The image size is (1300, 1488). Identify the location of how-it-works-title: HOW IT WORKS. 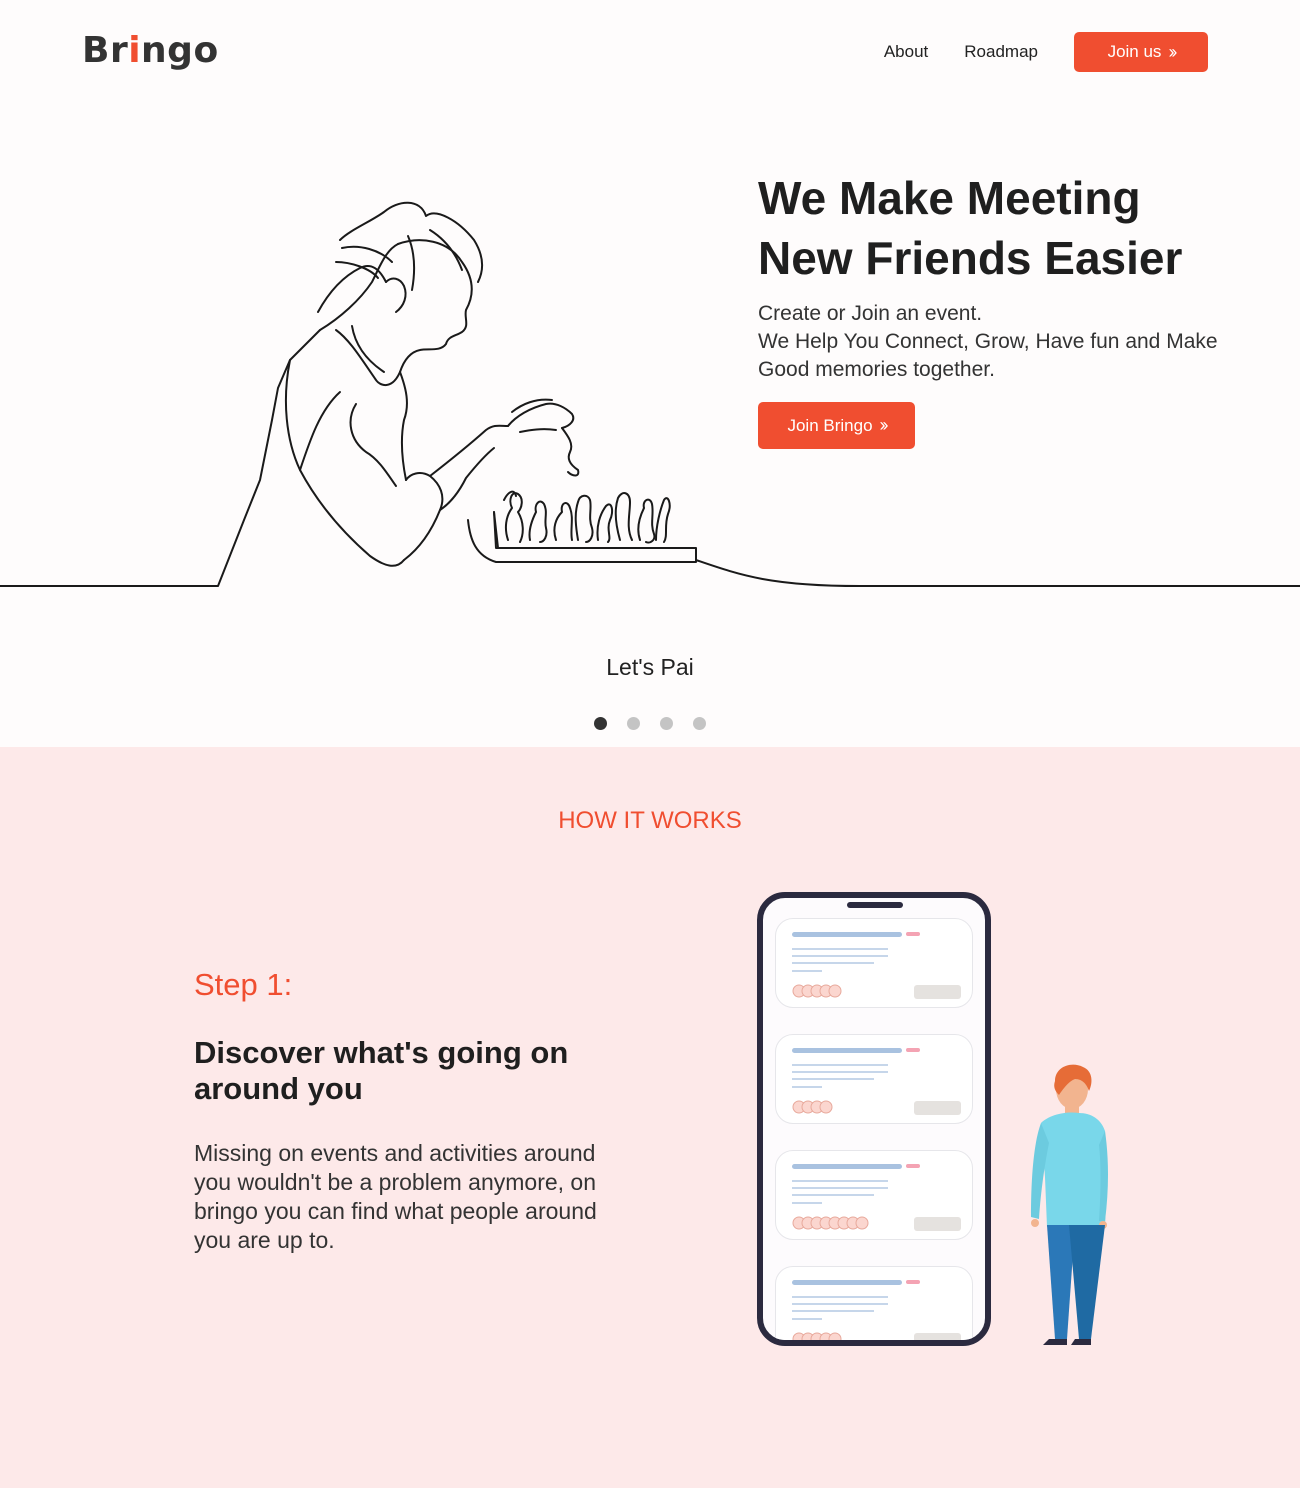
(650, 820).